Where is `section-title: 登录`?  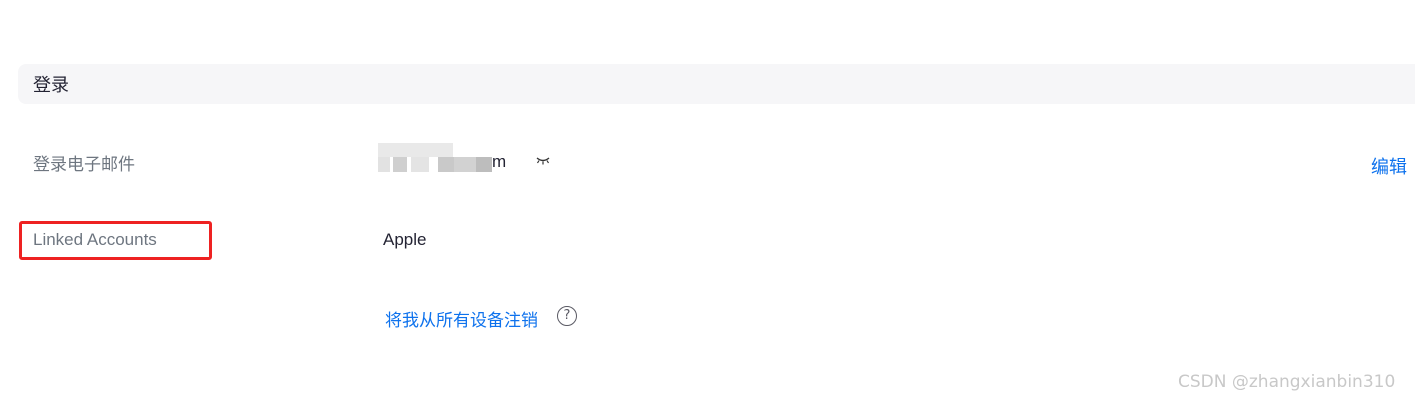 section-title: 登录 is located at coordinates (51, 85).